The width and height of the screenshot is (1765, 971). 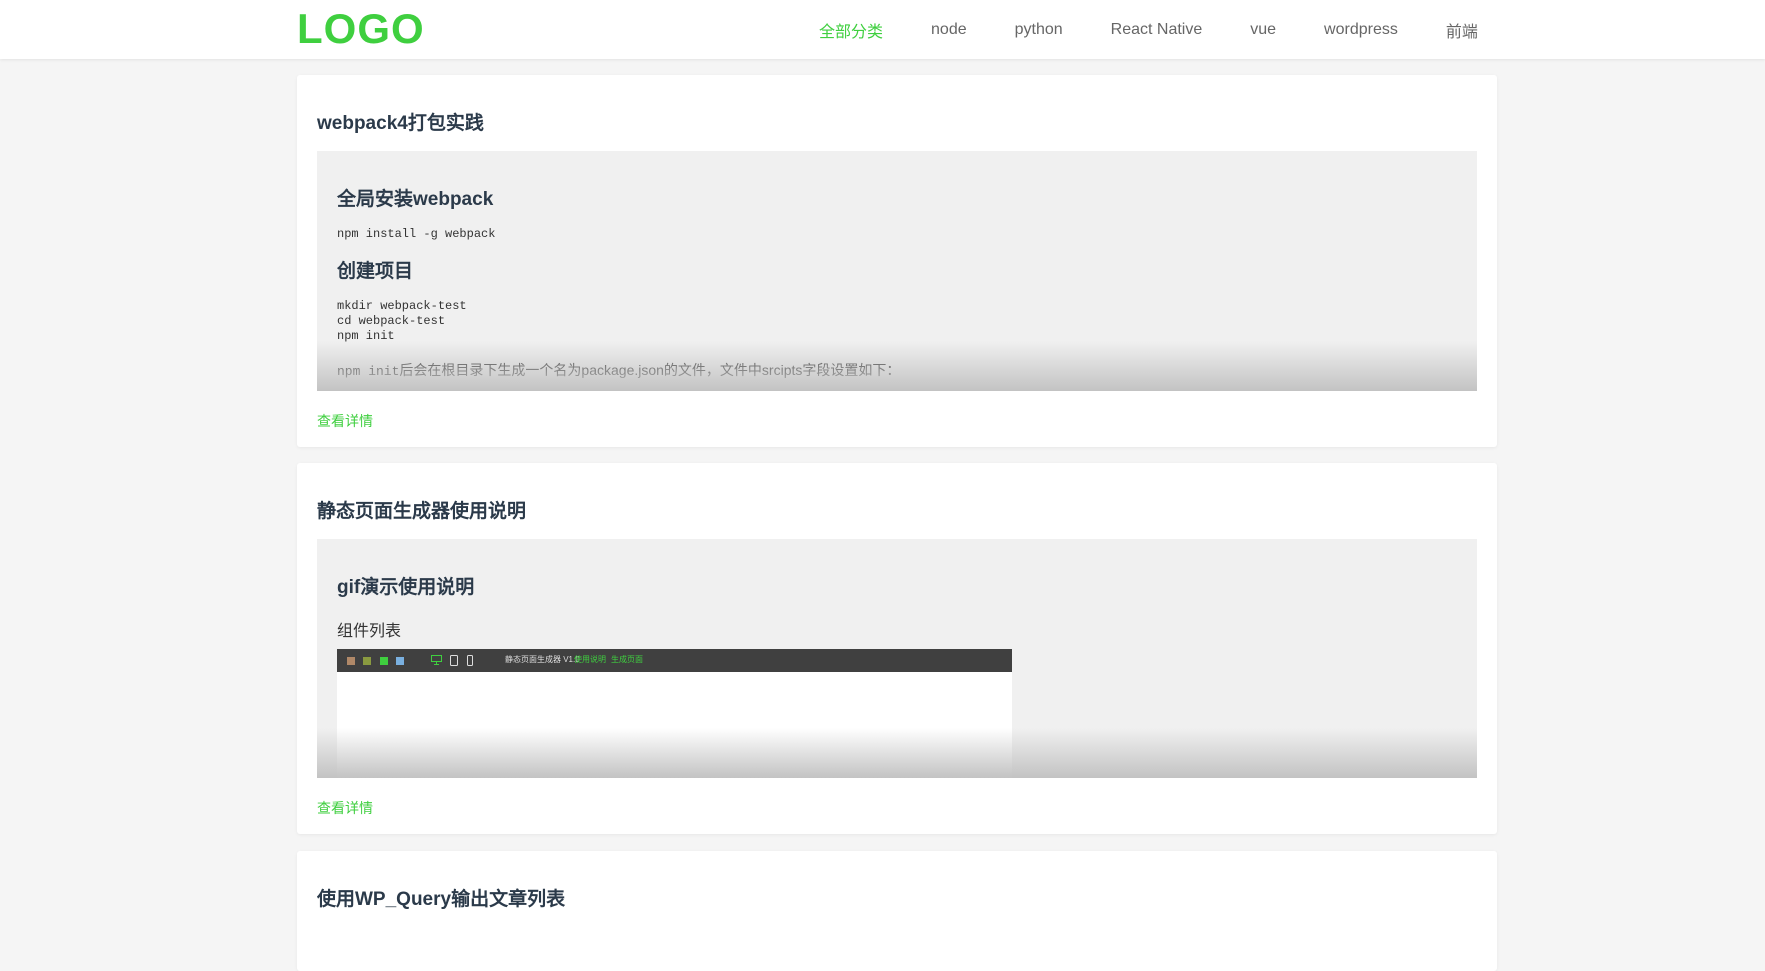 What do you see at coordinates (674, 713) in the screenshot?
I see `demo-screenshot: 静态页面生成器 V1.0 使用说明 生成页面` at bounding box center [674, 713].